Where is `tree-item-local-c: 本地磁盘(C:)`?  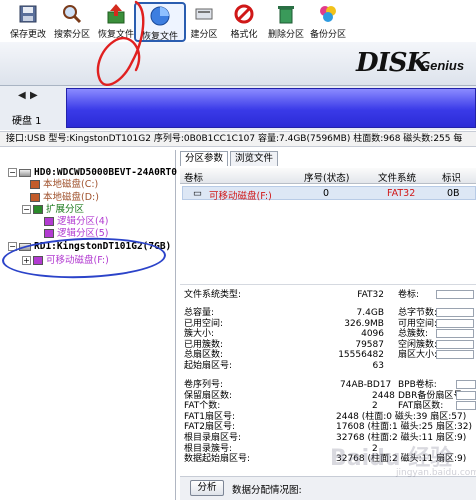 tree-item-local-c: 本地磁盘(C:) is located at coordinates (64, 184).